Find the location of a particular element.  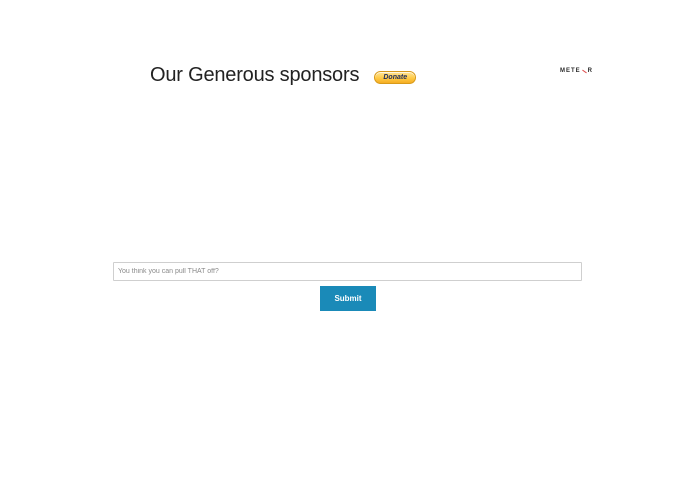

logo-text-right: R is located at coordinates (590, 71).